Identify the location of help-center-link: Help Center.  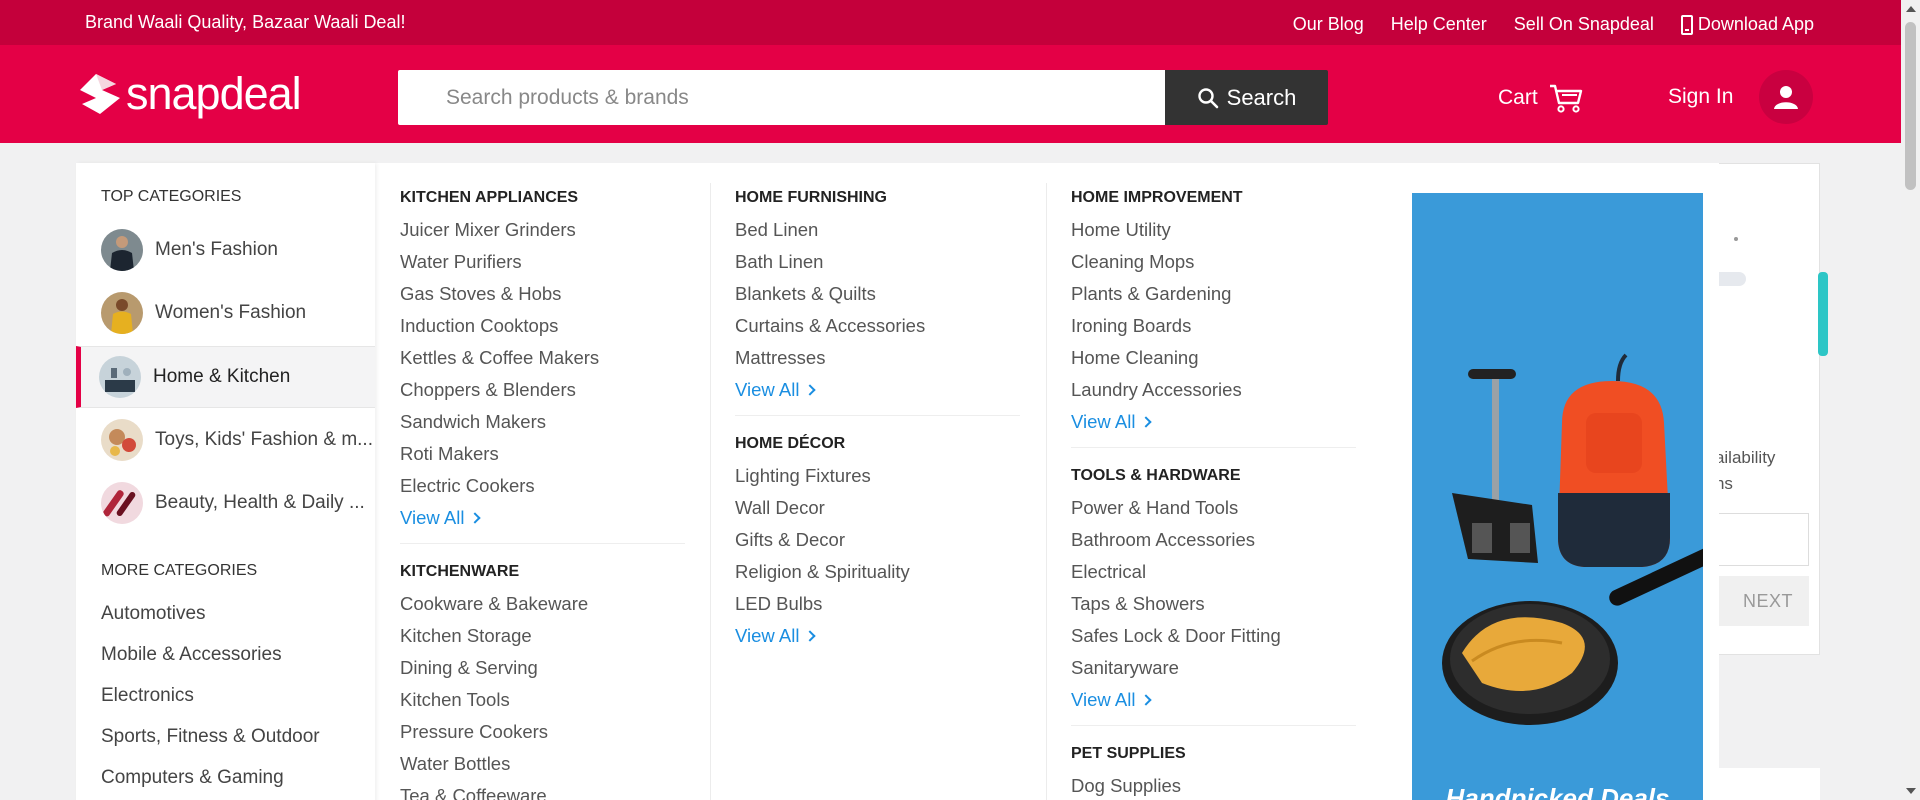
(1439, 24).